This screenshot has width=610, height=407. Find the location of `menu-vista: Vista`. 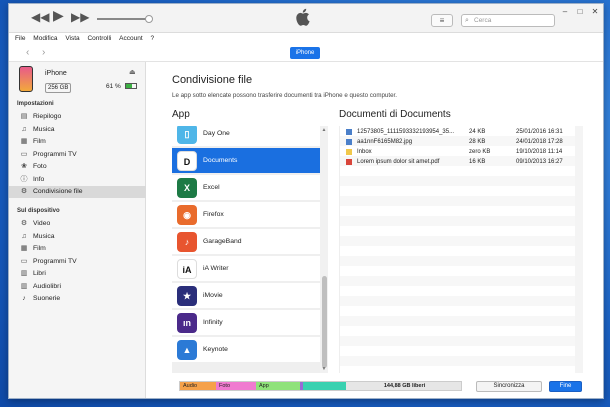

menu-vista: Vista is located at coordinates (72, 38).